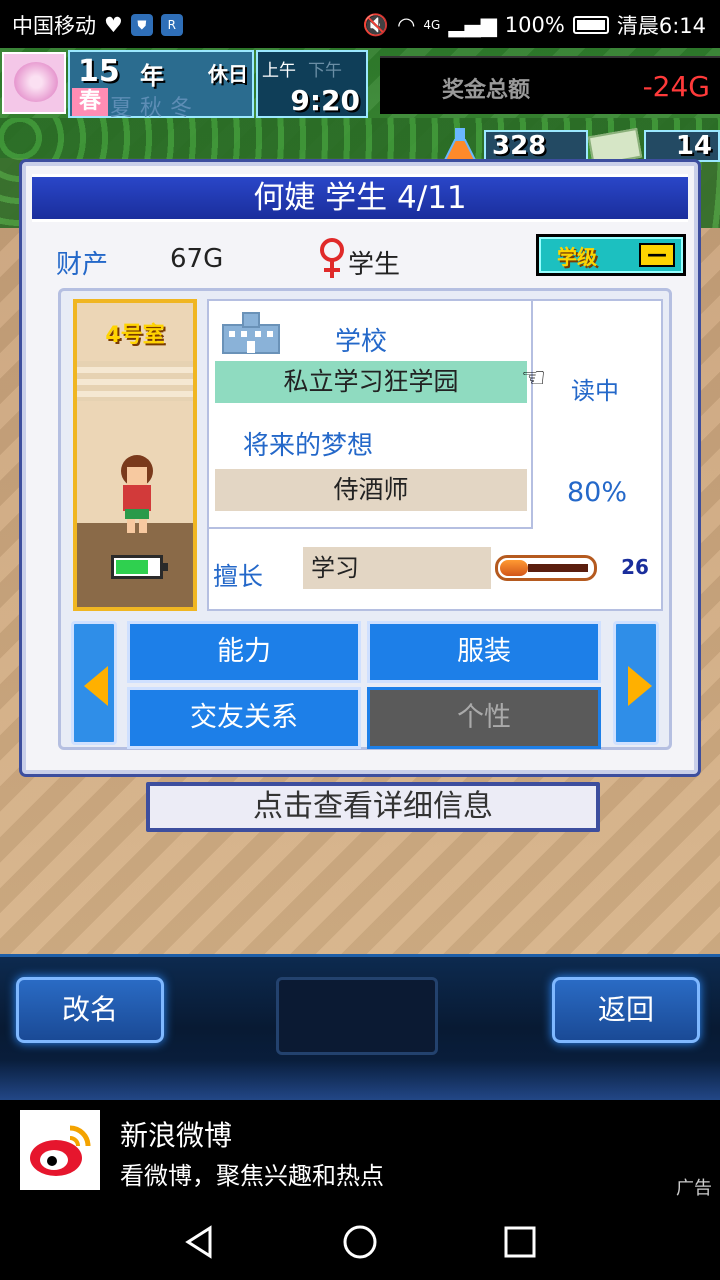  I want to click on room-wall, so click(135, 381).